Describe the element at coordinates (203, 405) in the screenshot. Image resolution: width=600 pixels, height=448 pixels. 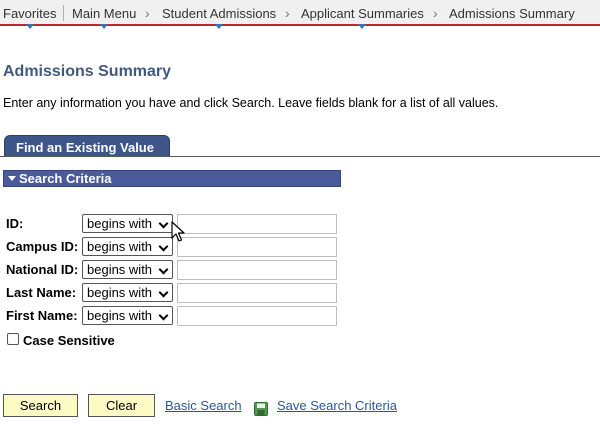
I see `basic-search-link: Basic Search` at that location.